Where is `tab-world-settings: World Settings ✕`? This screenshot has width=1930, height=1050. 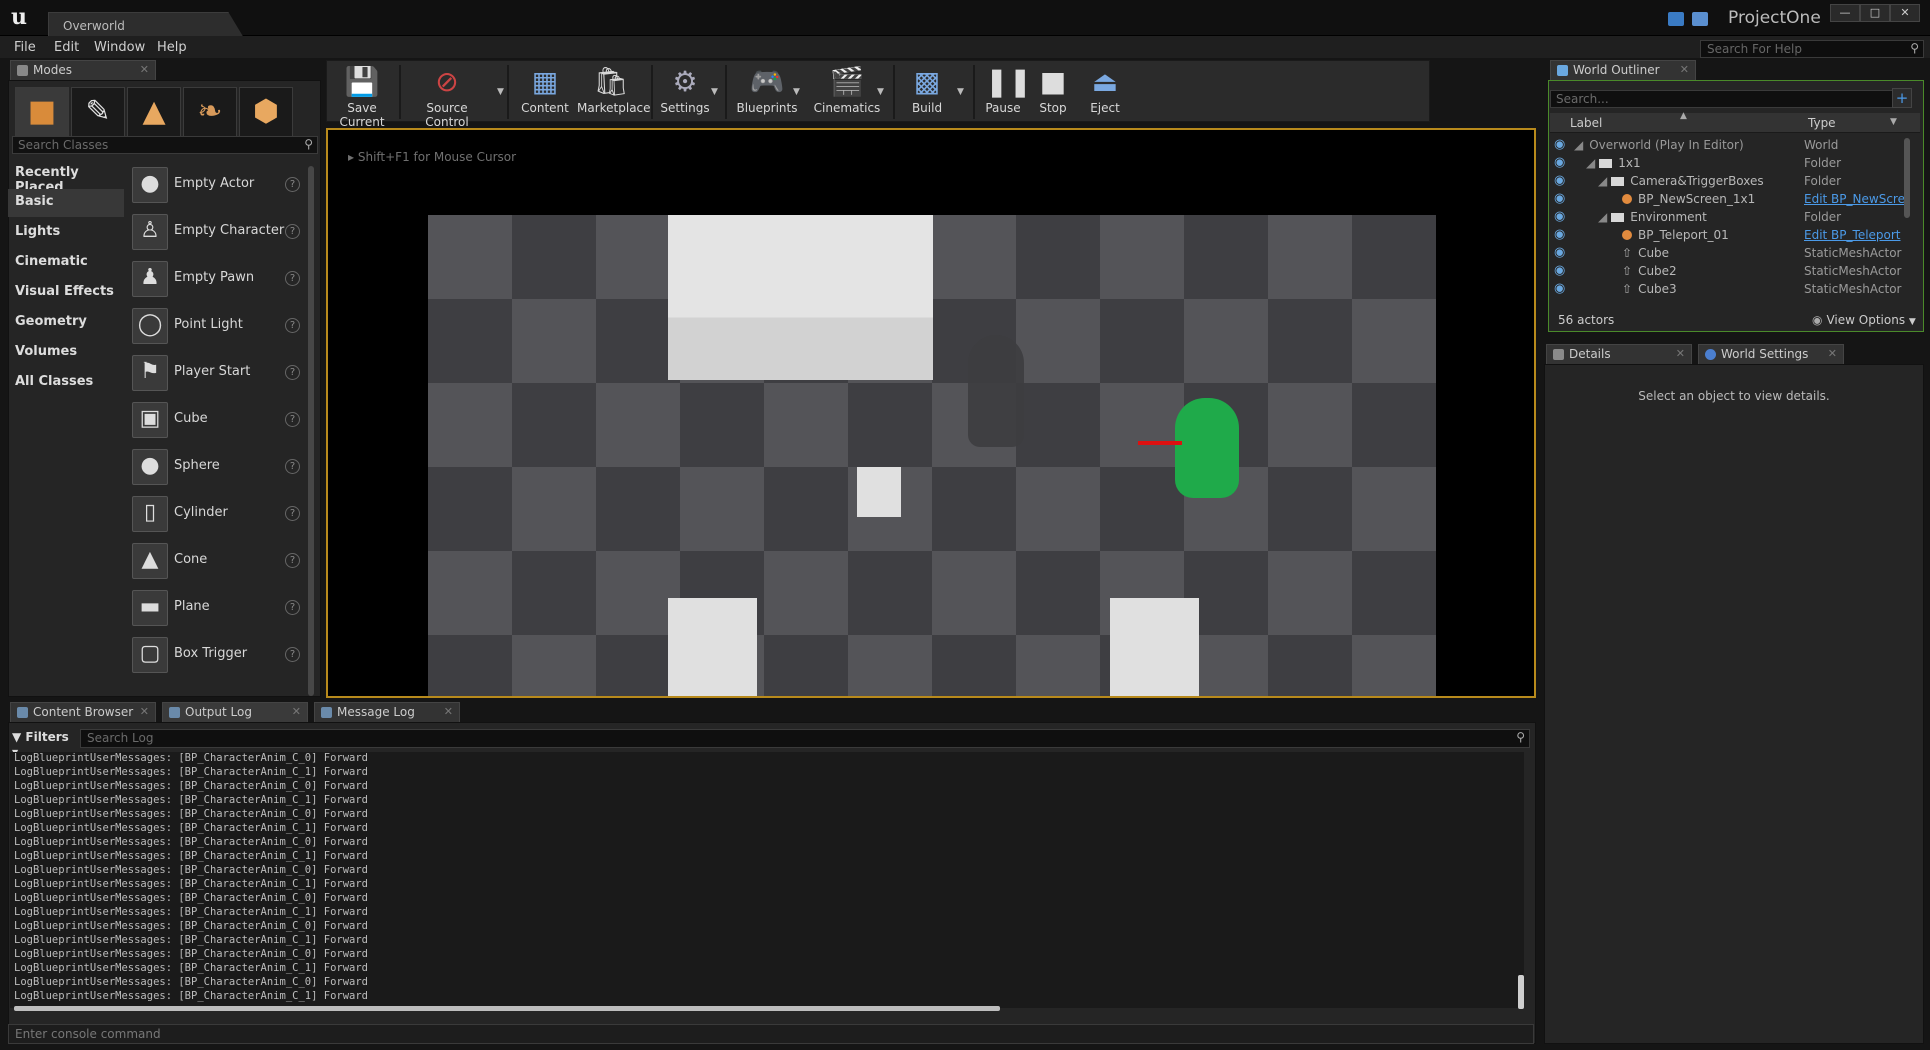
tab-world-settings: World Settings ✕ is located at coordinates (1771, 354).